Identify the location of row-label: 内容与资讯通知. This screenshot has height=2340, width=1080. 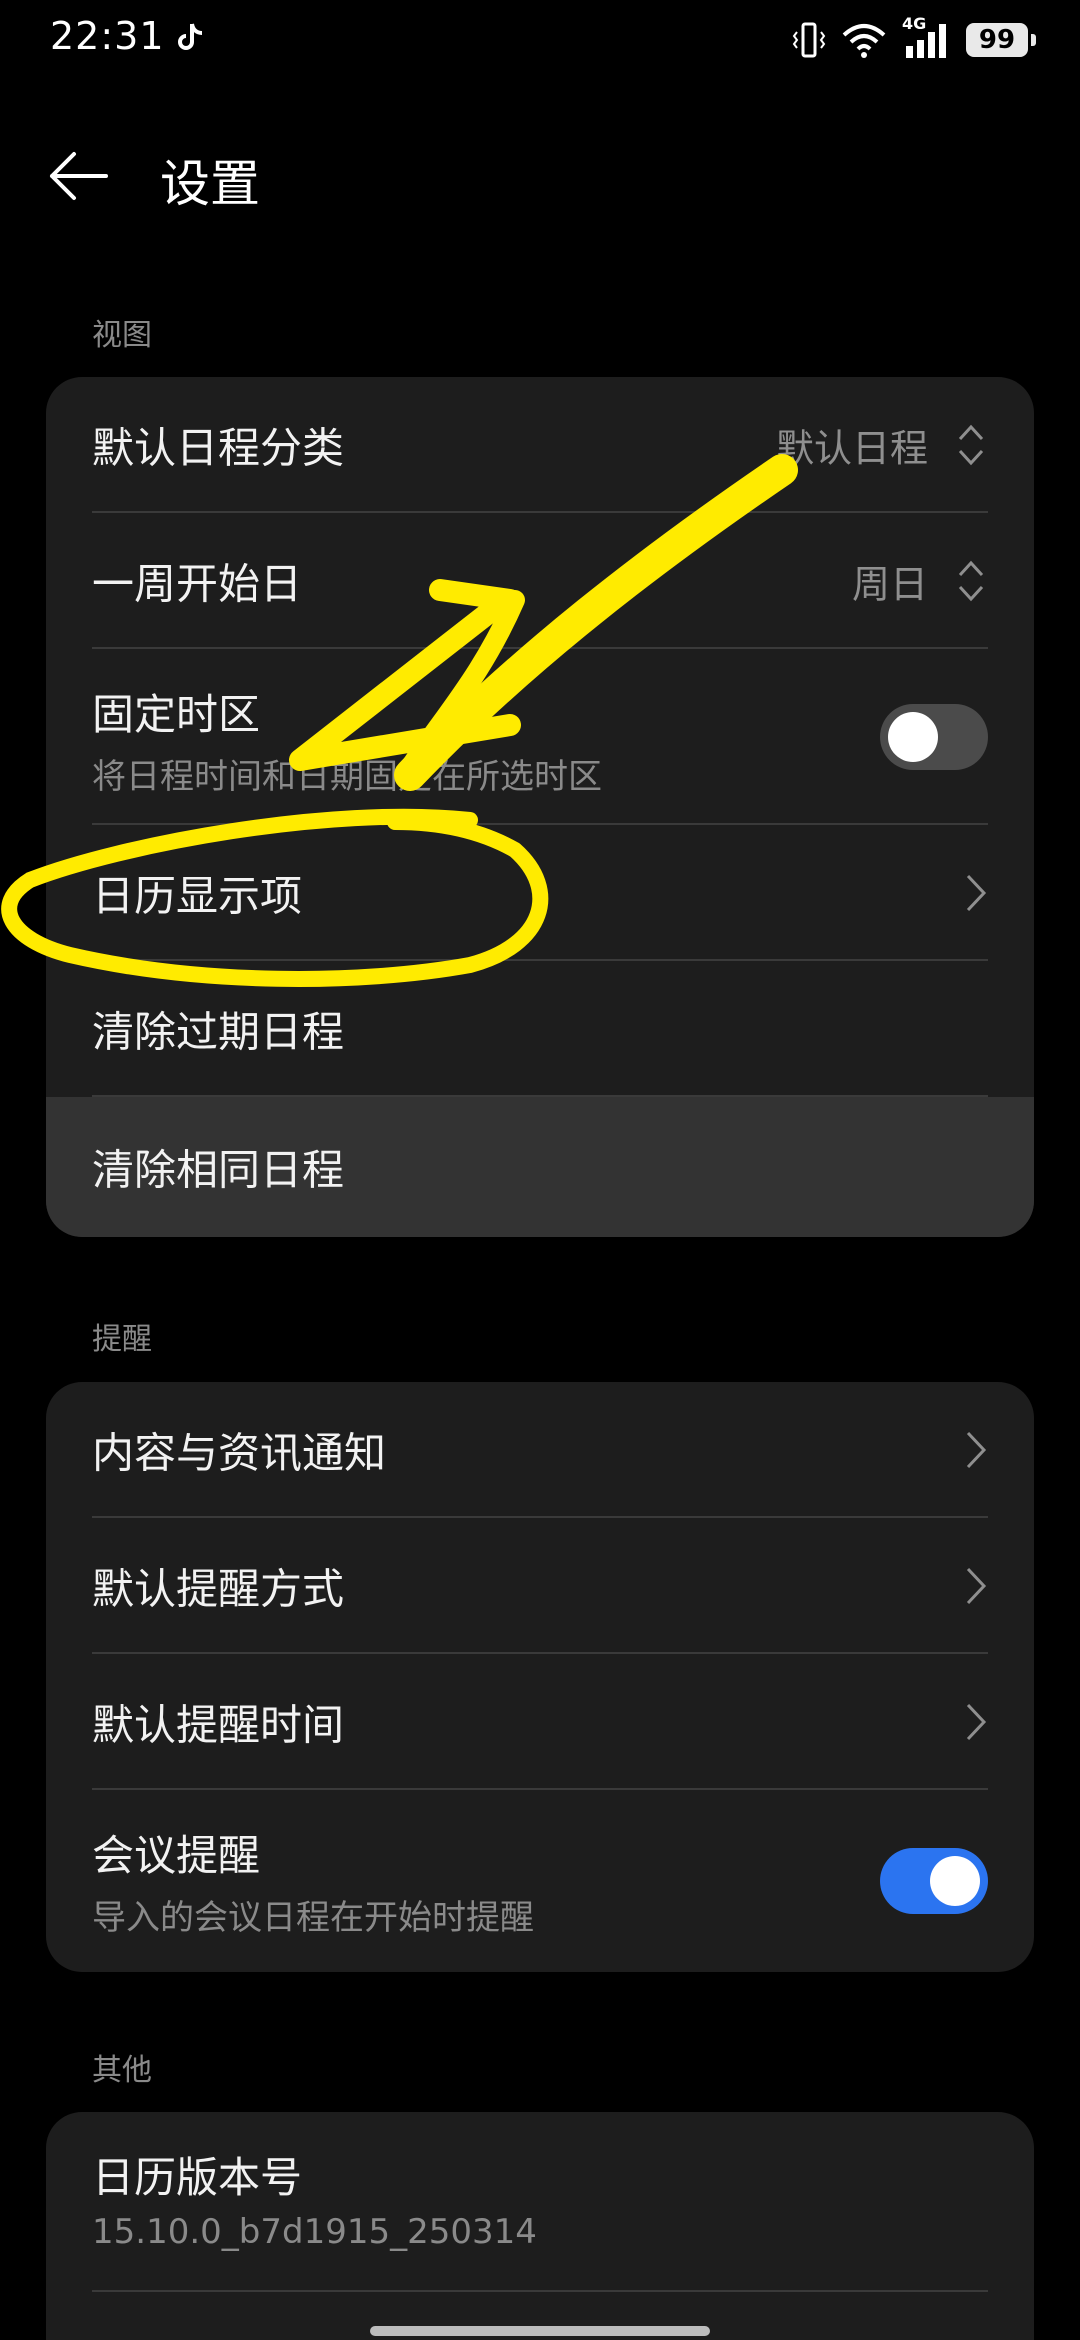
(239, 1453).